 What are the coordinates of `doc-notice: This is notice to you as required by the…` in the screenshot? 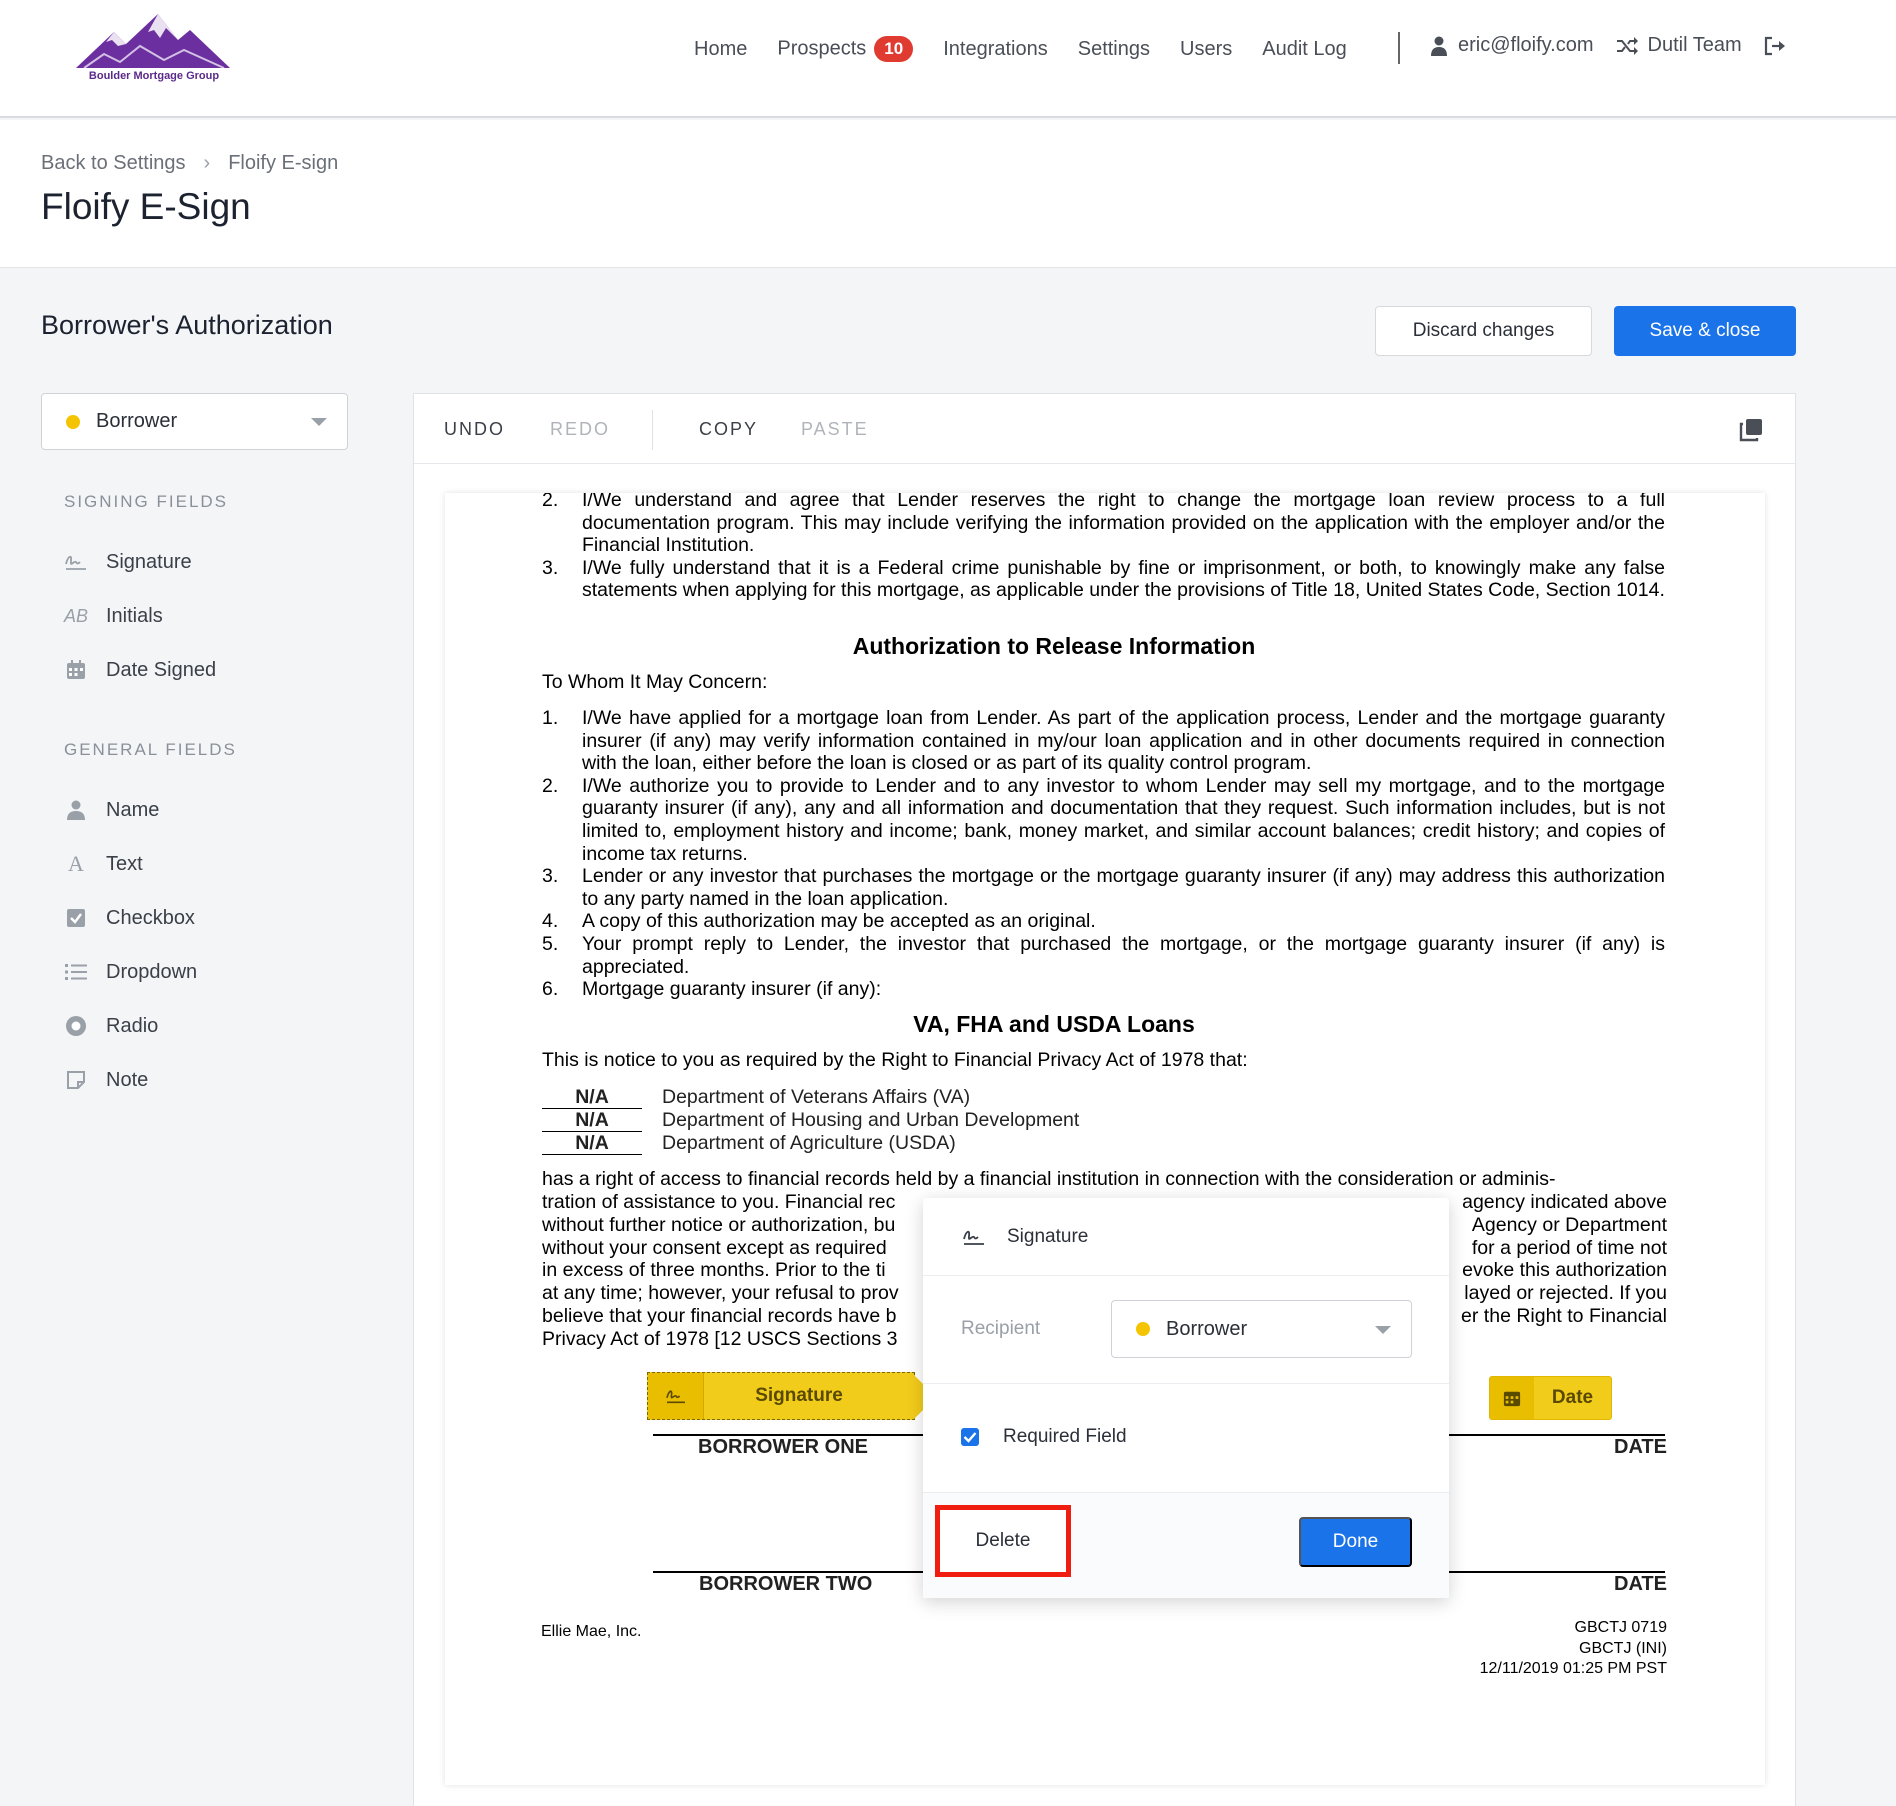 It's located at (895, 1060).